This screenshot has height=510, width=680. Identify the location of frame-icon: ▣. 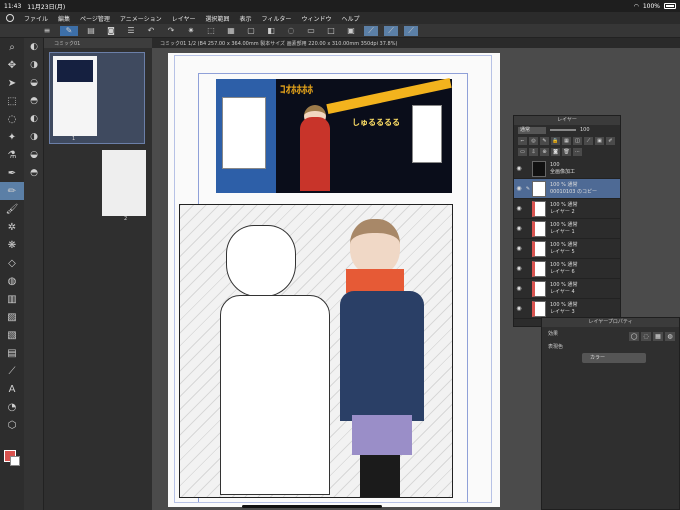
(351, 31).